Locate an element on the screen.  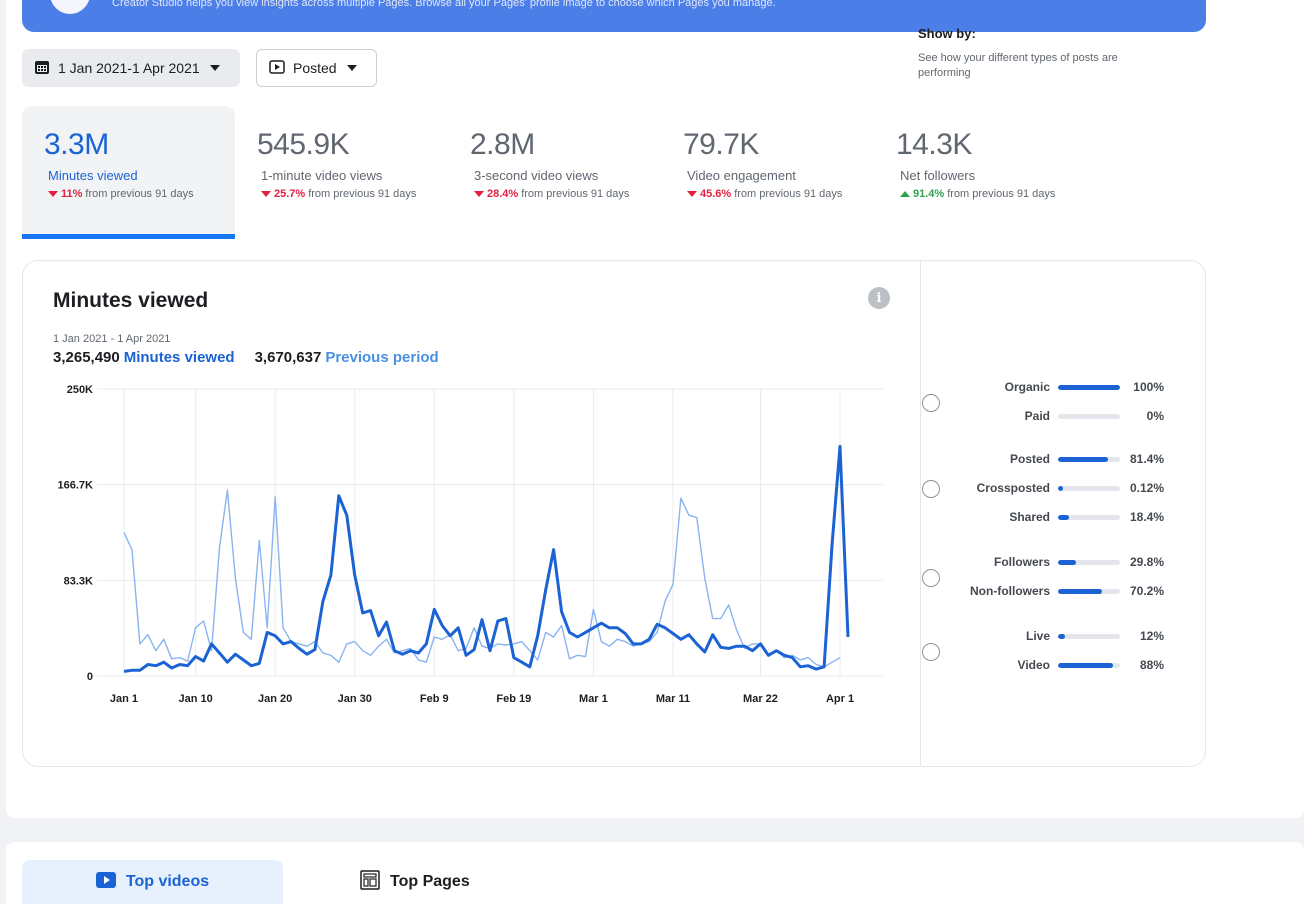
metric-value: 545.9K is located at coordinates (303, 144).